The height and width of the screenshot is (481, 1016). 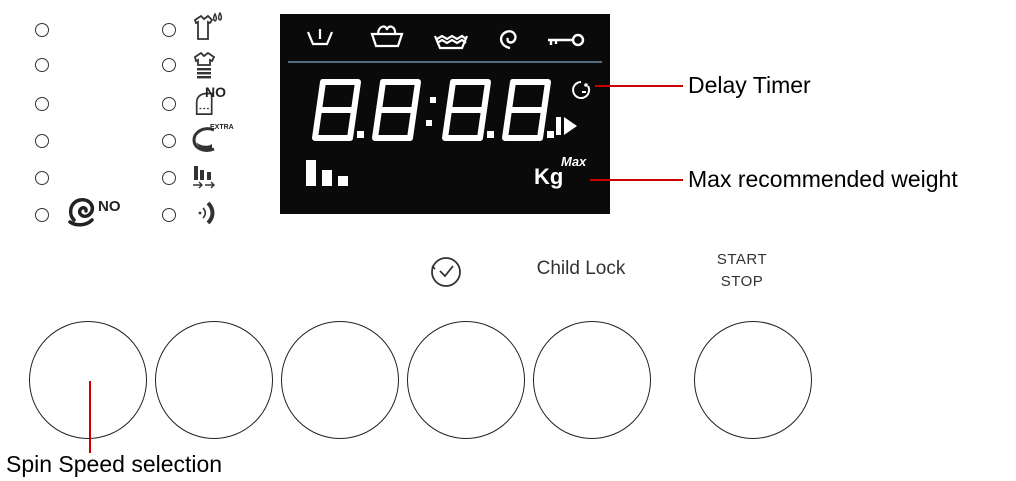 I want to click on start-stop-label: START STOP, so click(x=742, y=271).